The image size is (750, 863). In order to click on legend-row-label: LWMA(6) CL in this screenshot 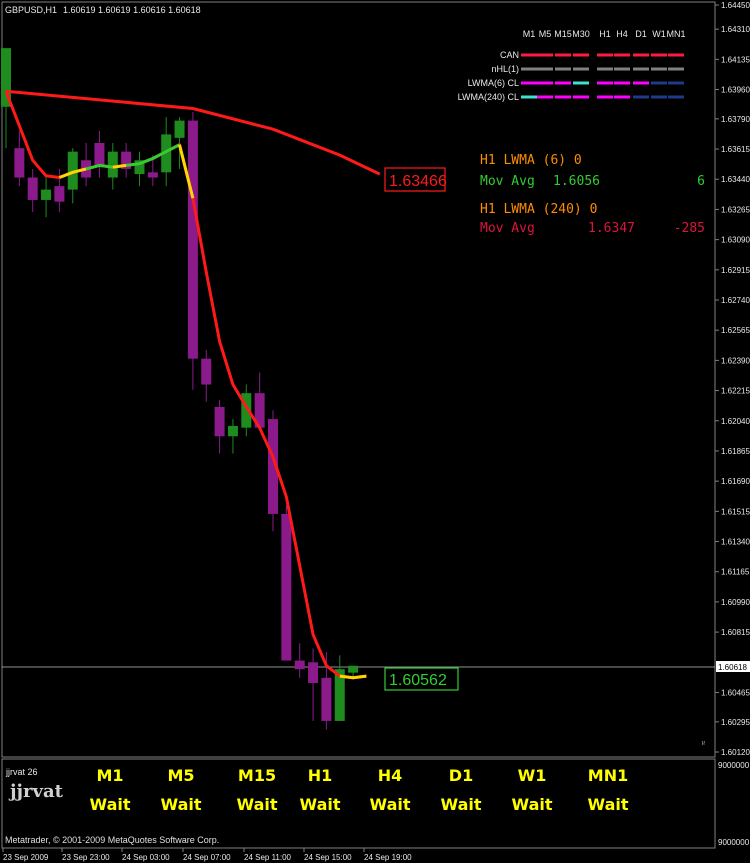, I will do `click(493, 83)`.